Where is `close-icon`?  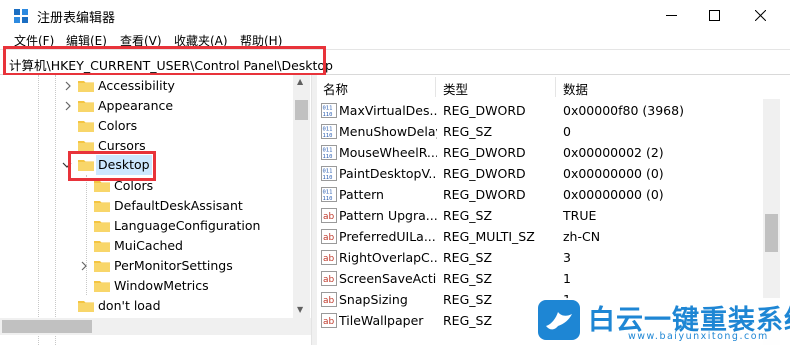 close-icon is located at coordinates (760, 15).